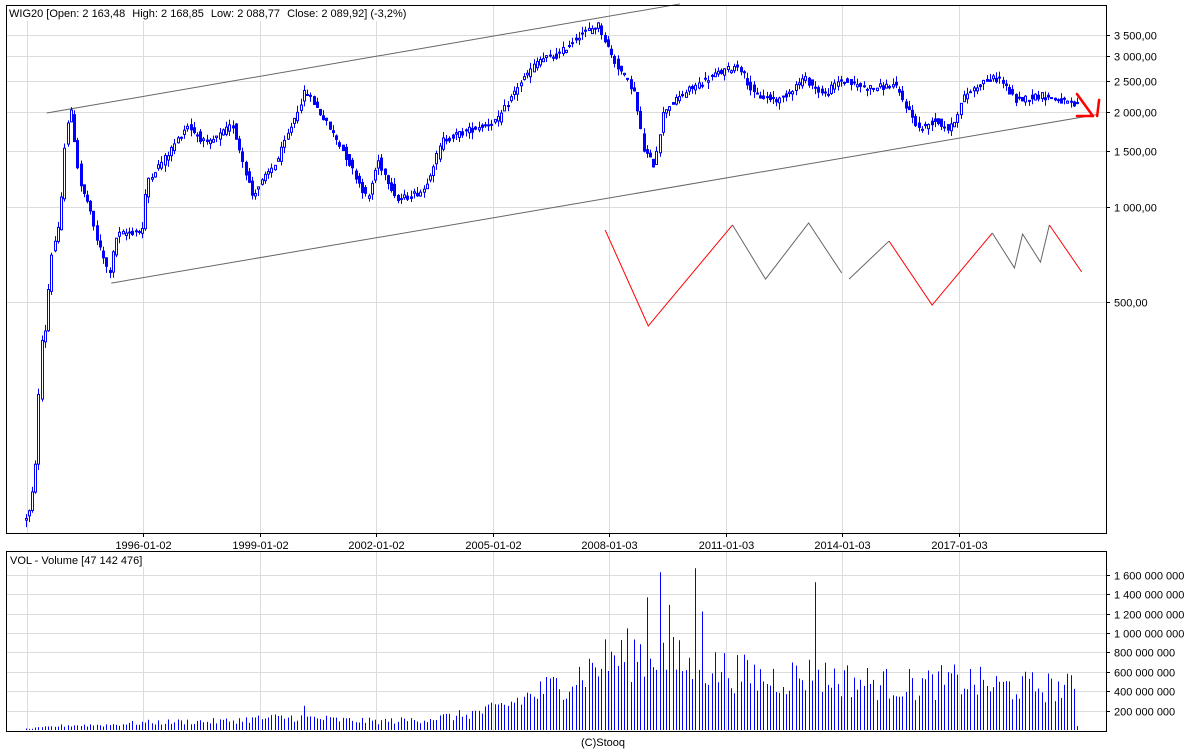 This screenshot has width=1200, height=750. What do you see at coordinates (44, 561) in the screenshot?
I see `volume-title: VOL - Volume` at bounding box center [44, 561].